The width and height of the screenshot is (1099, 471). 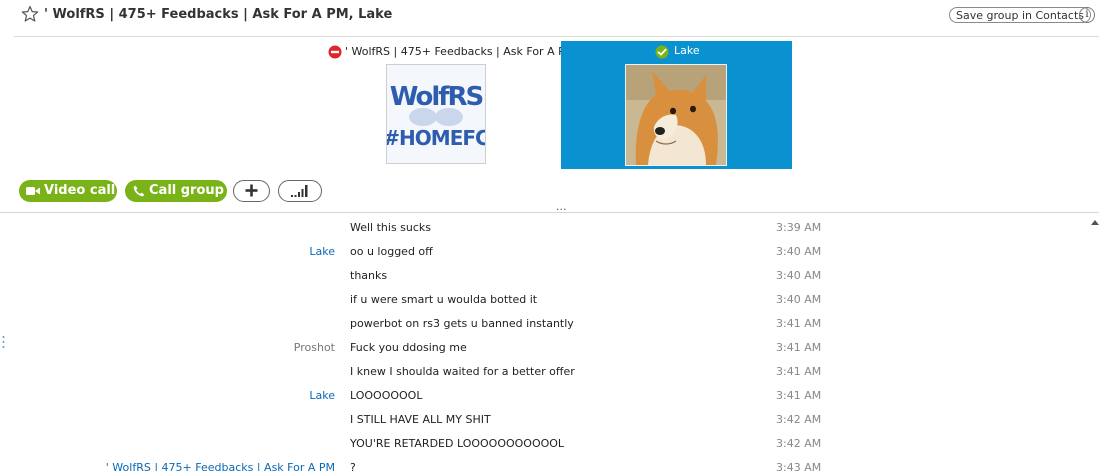 What do you see at coordinates (314, 348) in the screenshot?
I see `message-sender: Proshot` at bounding box center [314, 348].